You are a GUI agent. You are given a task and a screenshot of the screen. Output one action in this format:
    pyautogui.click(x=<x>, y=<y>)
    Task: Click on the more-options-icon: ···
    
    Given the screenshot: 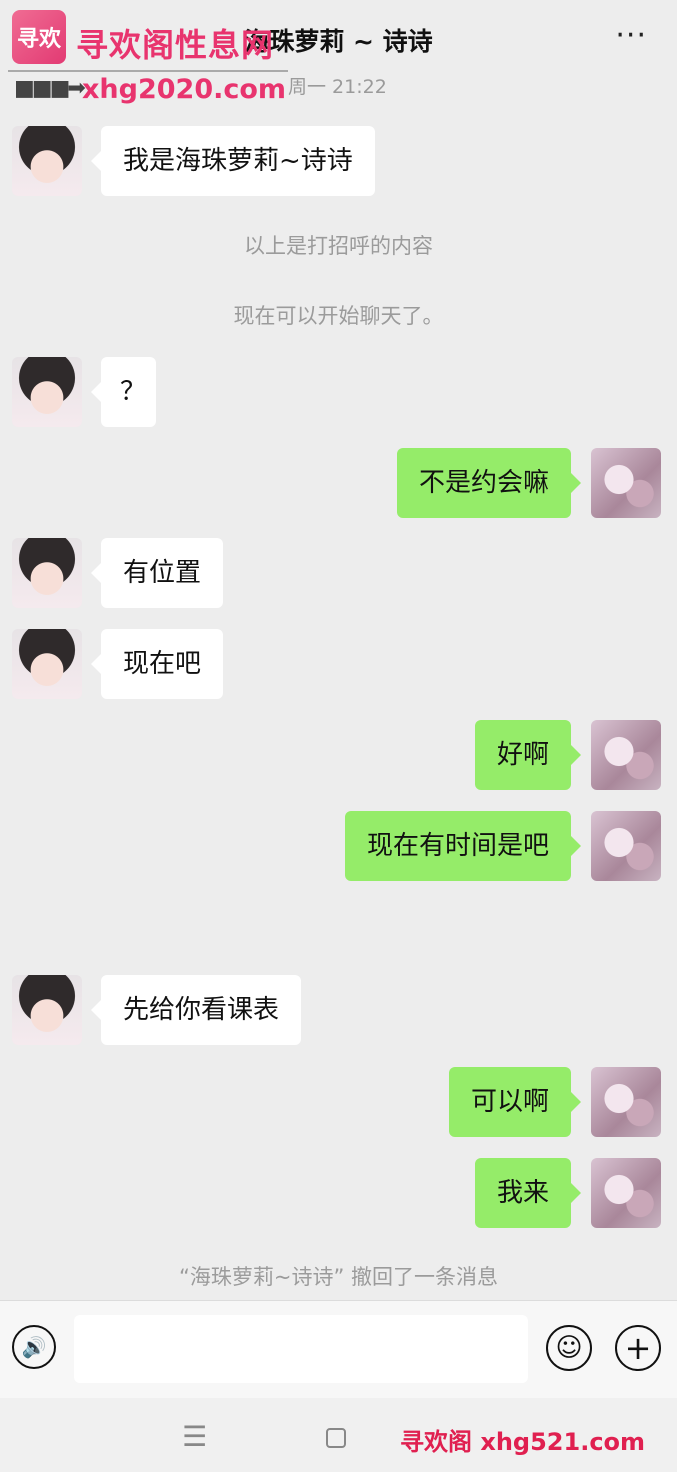 What is the action you would take?
    pyautogui.click(x=631, y=35)
    